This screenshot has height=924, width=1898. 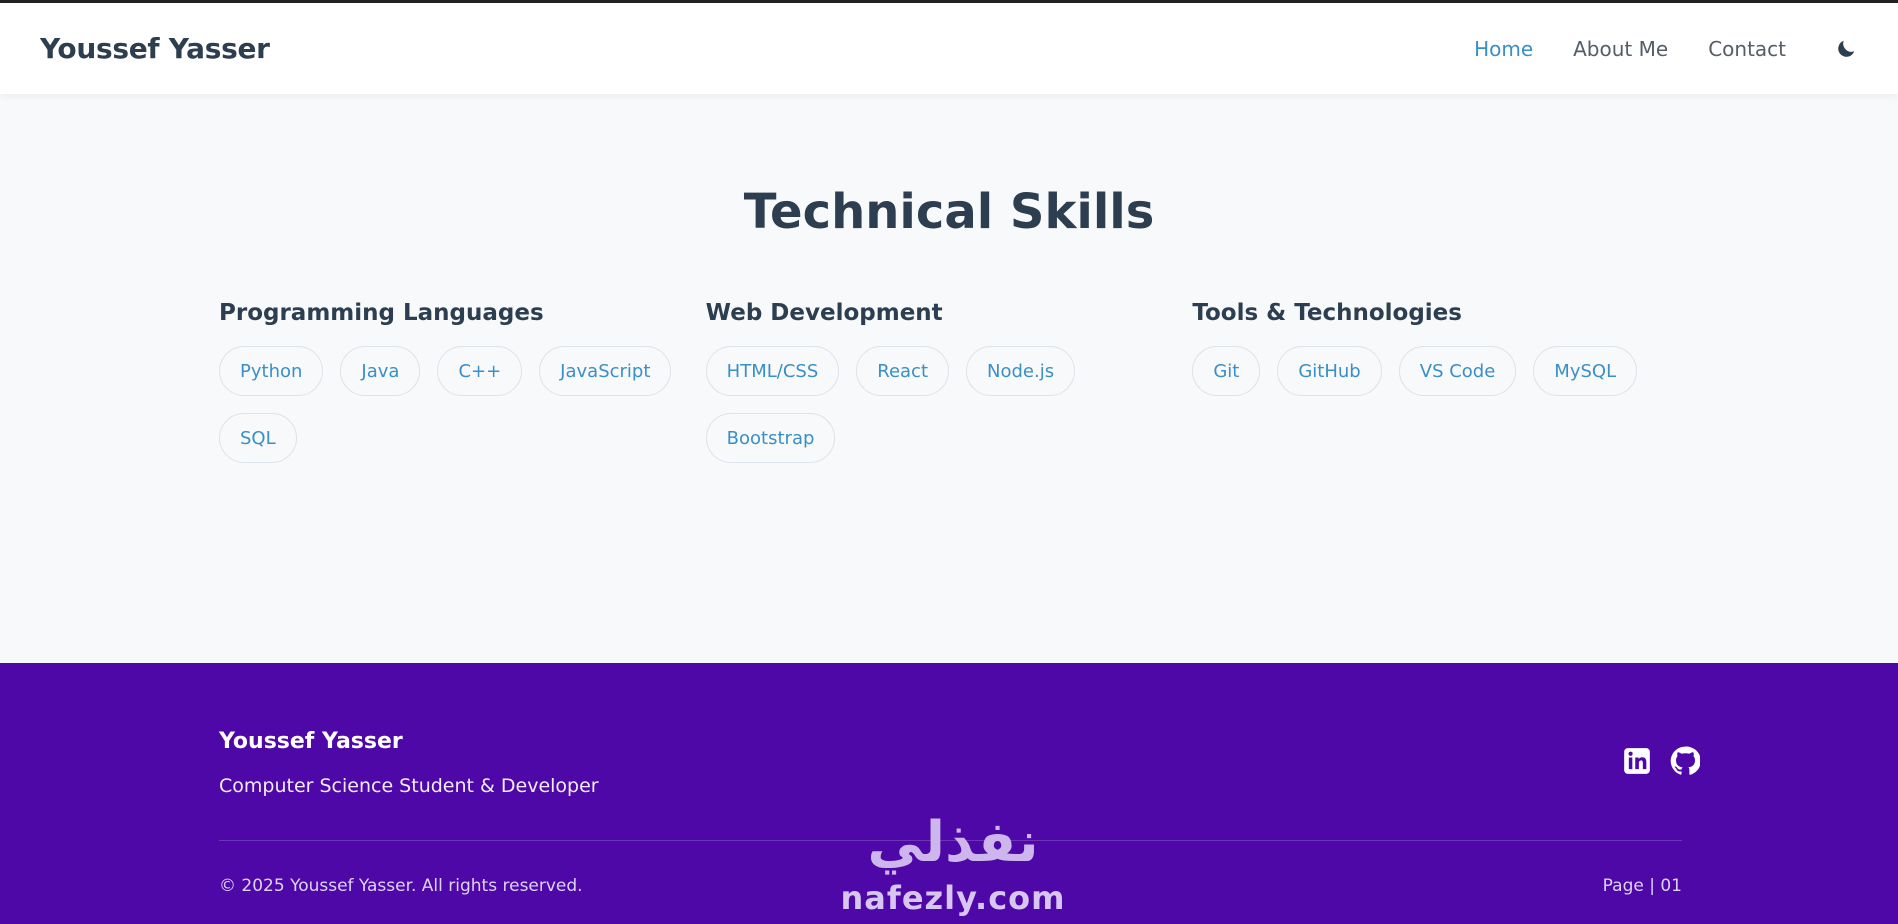 I want to click on category-title: Web Development, so click(x=824, y=313).